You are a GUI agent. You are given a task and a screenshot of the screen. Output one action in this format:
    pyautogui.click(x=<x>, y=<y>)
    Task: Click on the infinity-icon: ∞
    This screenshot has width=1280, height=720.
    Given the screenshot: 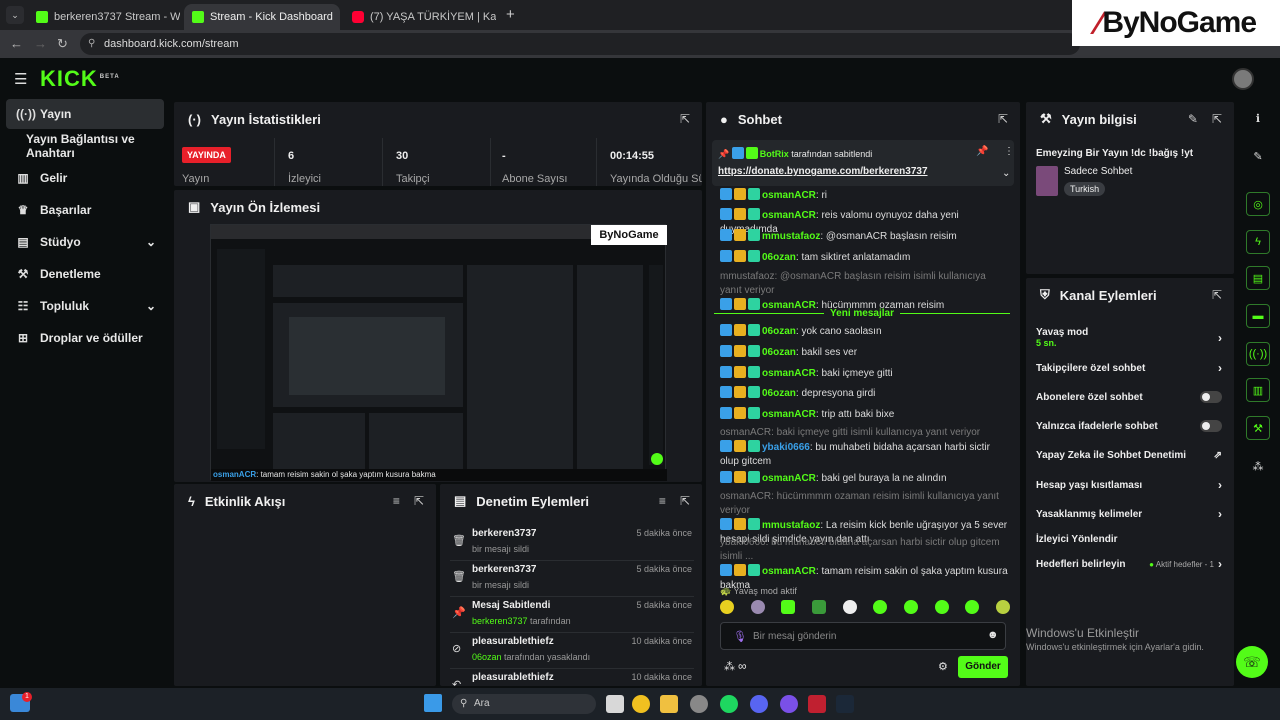 What is the action you would take?
    pyautogui.click(x=742, y=666)
    